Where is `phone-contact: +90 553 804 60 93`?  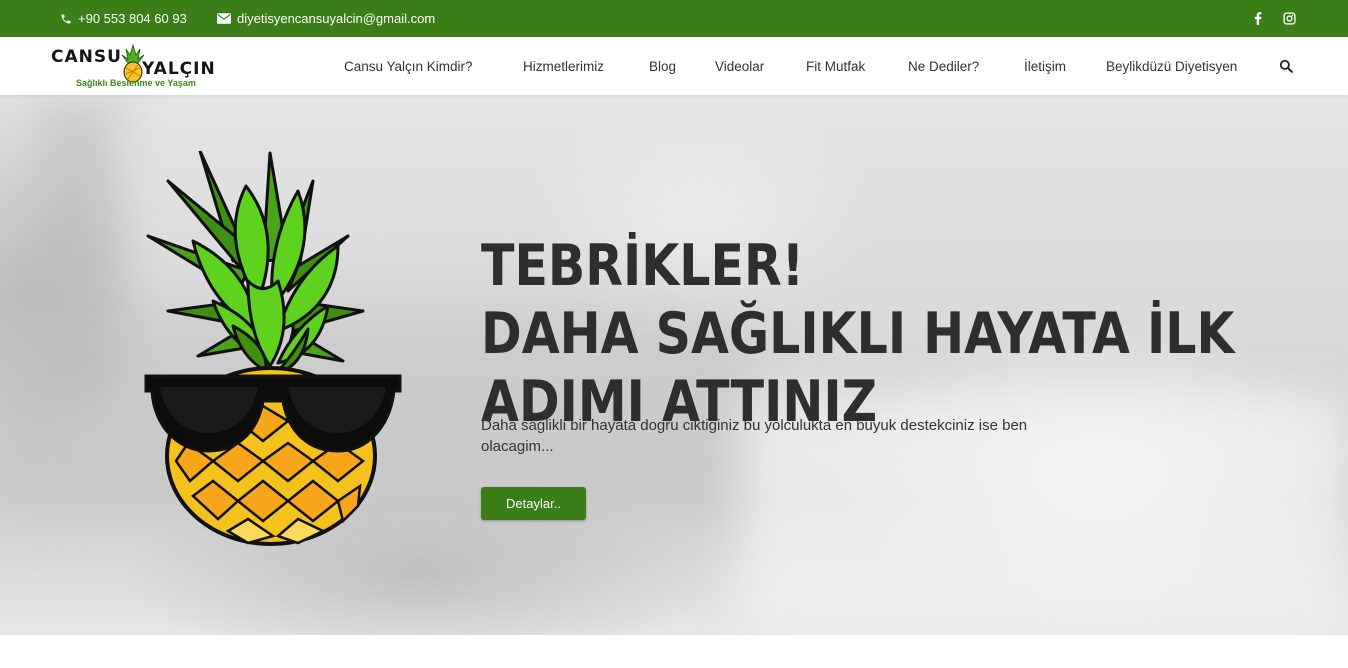 phone-contact: +90 553 804 60 93 is located at coordinates (123, 18).